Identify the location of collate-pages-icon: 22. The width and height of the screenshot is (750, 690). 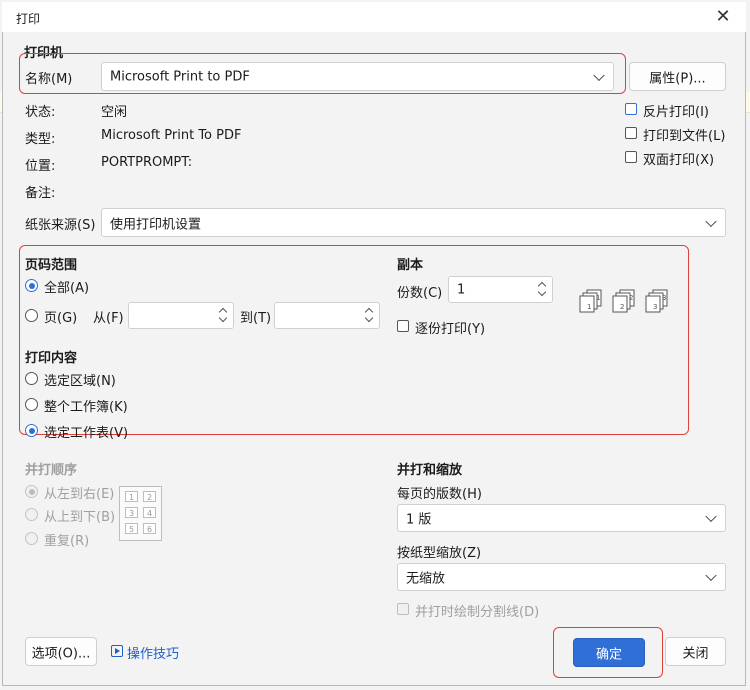
(623, 301).